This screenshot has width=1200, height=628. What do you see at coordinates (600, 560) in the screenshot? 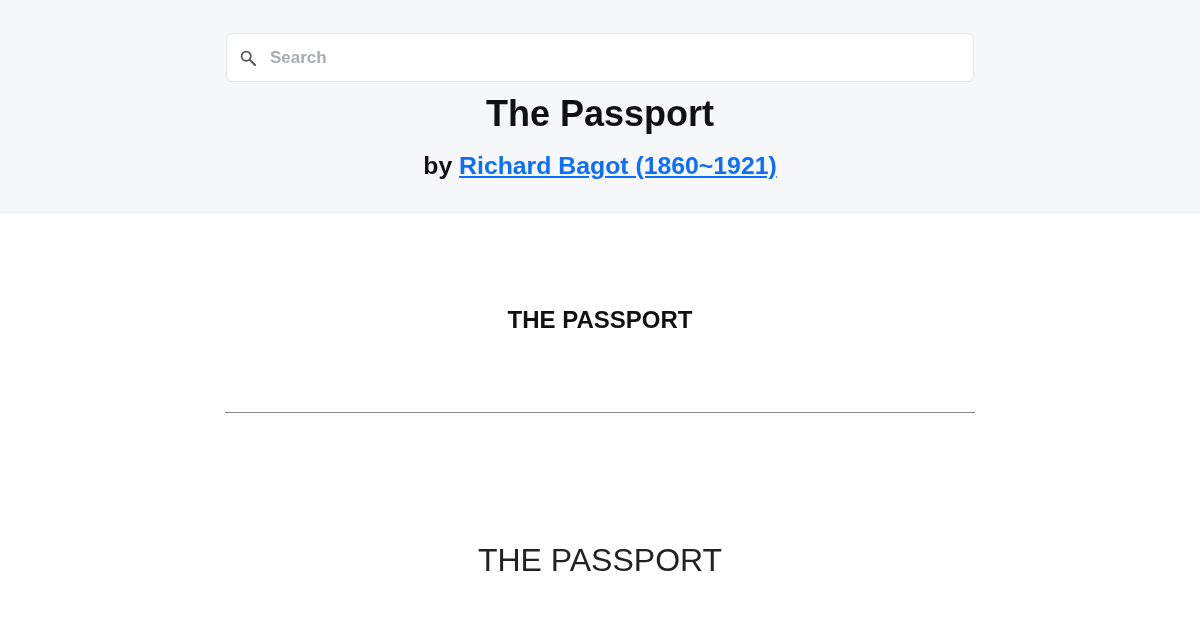
I see `chapter-title: THE PASSPORT` at bounding box center [600, 560].